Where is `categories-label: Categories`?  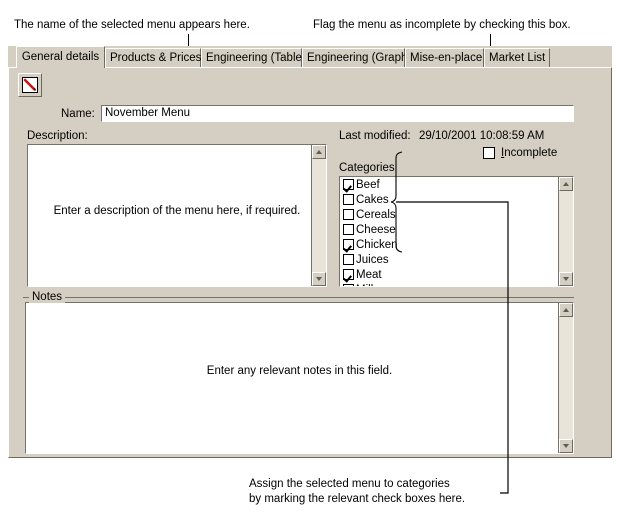
categories-label: Categories is located at coordinates (367, 168).